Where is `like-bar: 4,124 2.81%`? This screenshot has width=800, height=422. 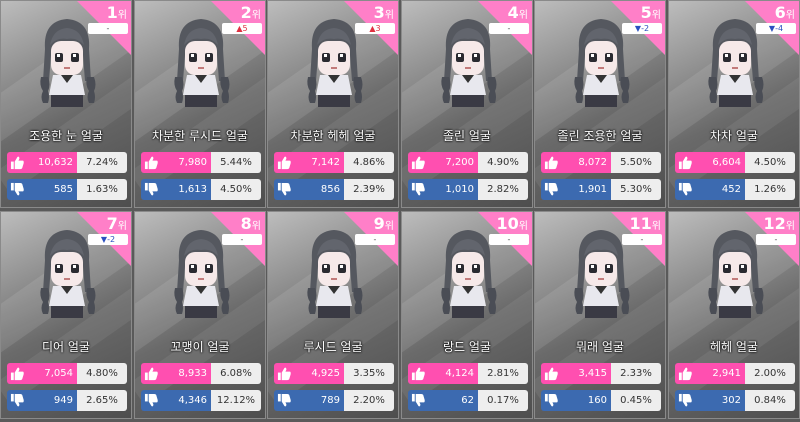
like-bar: 4,124 2.81% is located at coordinates (468, 373).